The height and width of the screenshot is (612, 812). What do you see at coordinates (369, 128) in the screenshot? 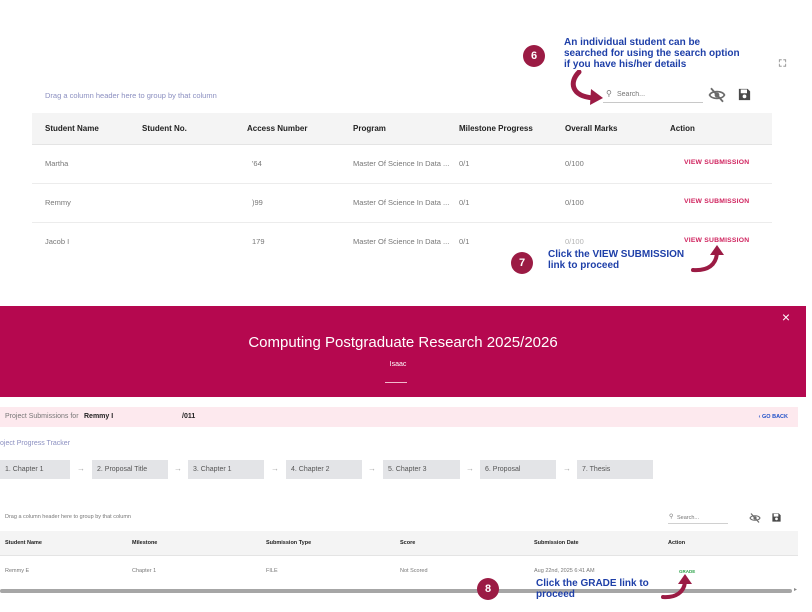
I see `col-program: Program` at bounding box center [369, 128].